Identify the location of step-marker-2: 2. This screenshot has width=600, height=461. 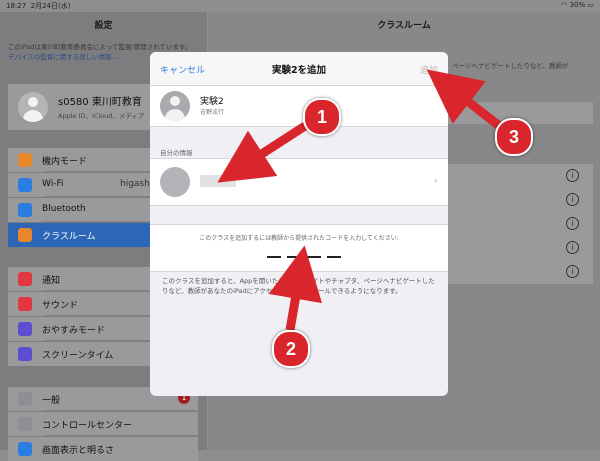
(291, 349).